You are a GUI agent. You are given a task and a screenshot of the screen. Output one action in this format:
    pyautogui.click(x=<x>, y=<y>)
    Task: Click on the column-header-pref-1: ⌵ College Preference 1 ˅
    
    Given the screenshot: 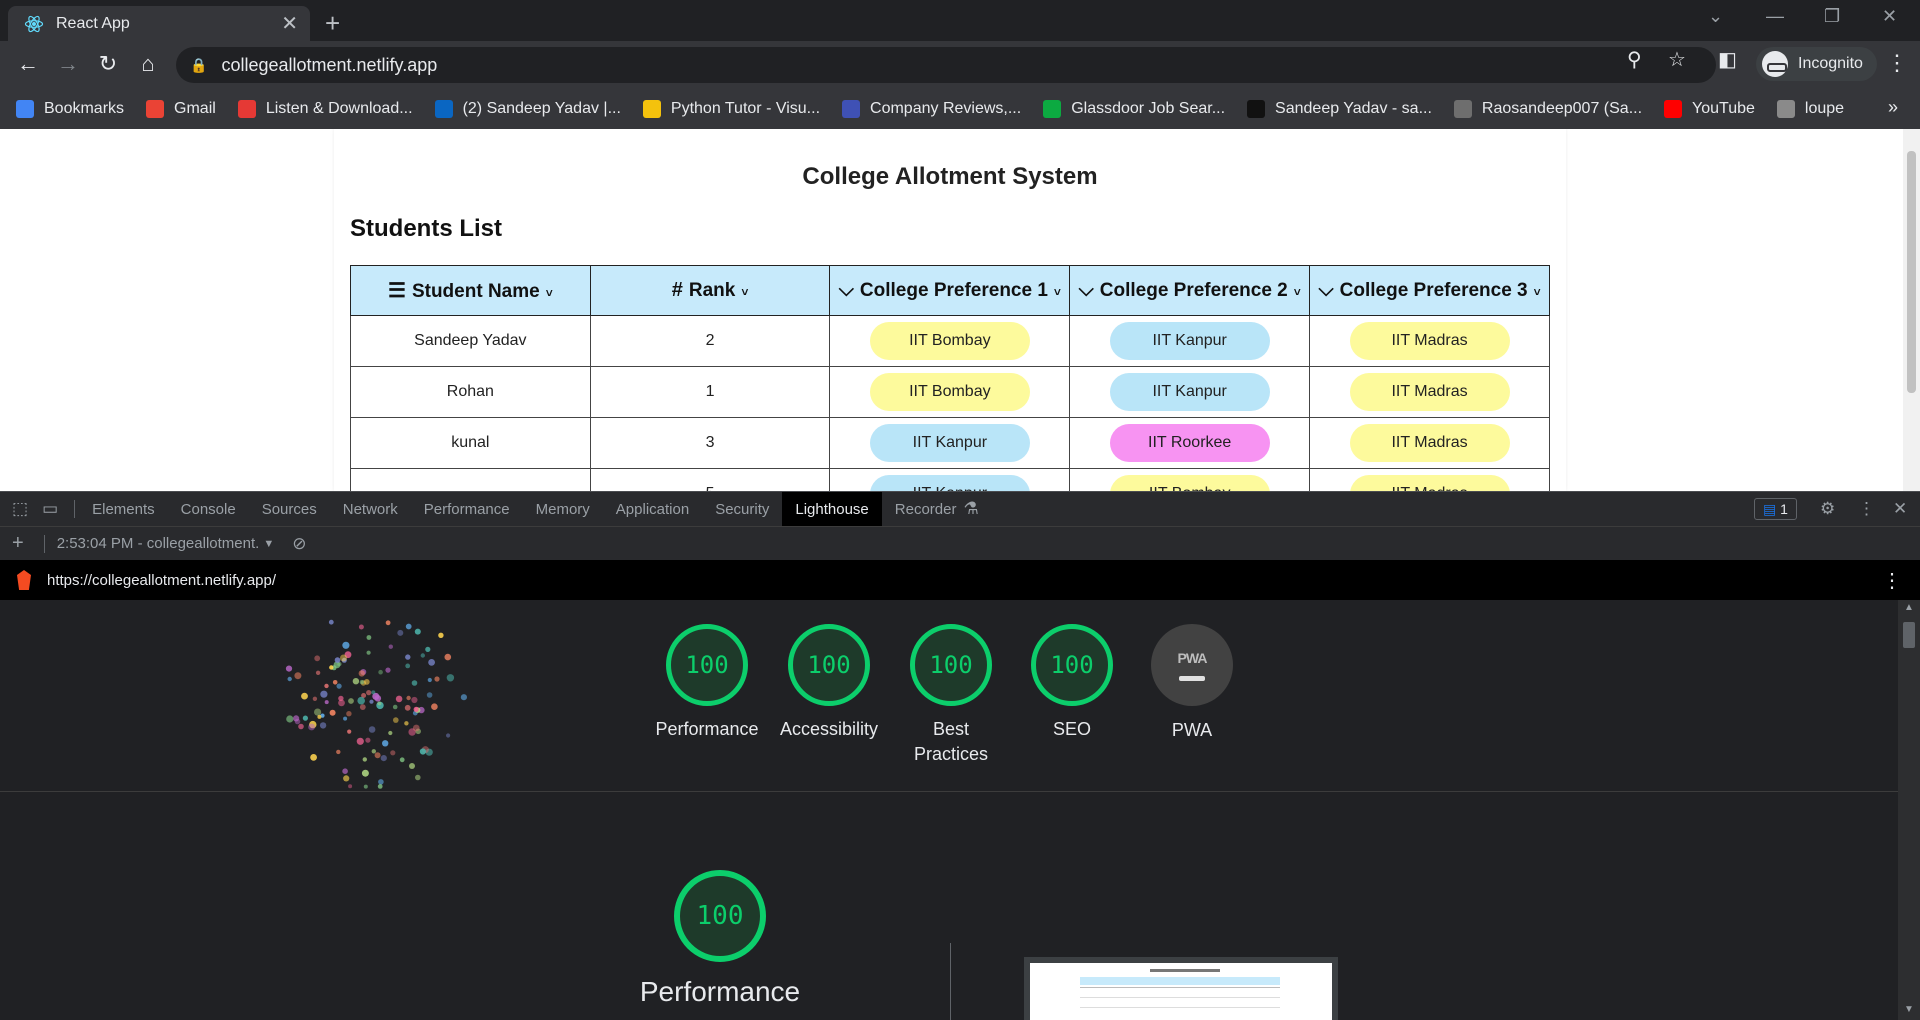 What is the action you would take?
    pyautogui.click(x=950, y=290)
    